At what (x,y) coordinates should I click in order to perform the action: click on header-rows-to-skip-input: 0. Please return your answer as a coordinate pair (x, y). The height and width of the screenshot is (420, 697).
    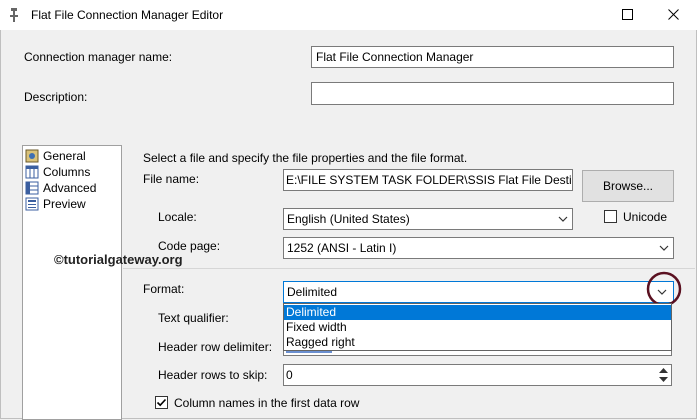
    Looking at the image, I should click on (477, 375).